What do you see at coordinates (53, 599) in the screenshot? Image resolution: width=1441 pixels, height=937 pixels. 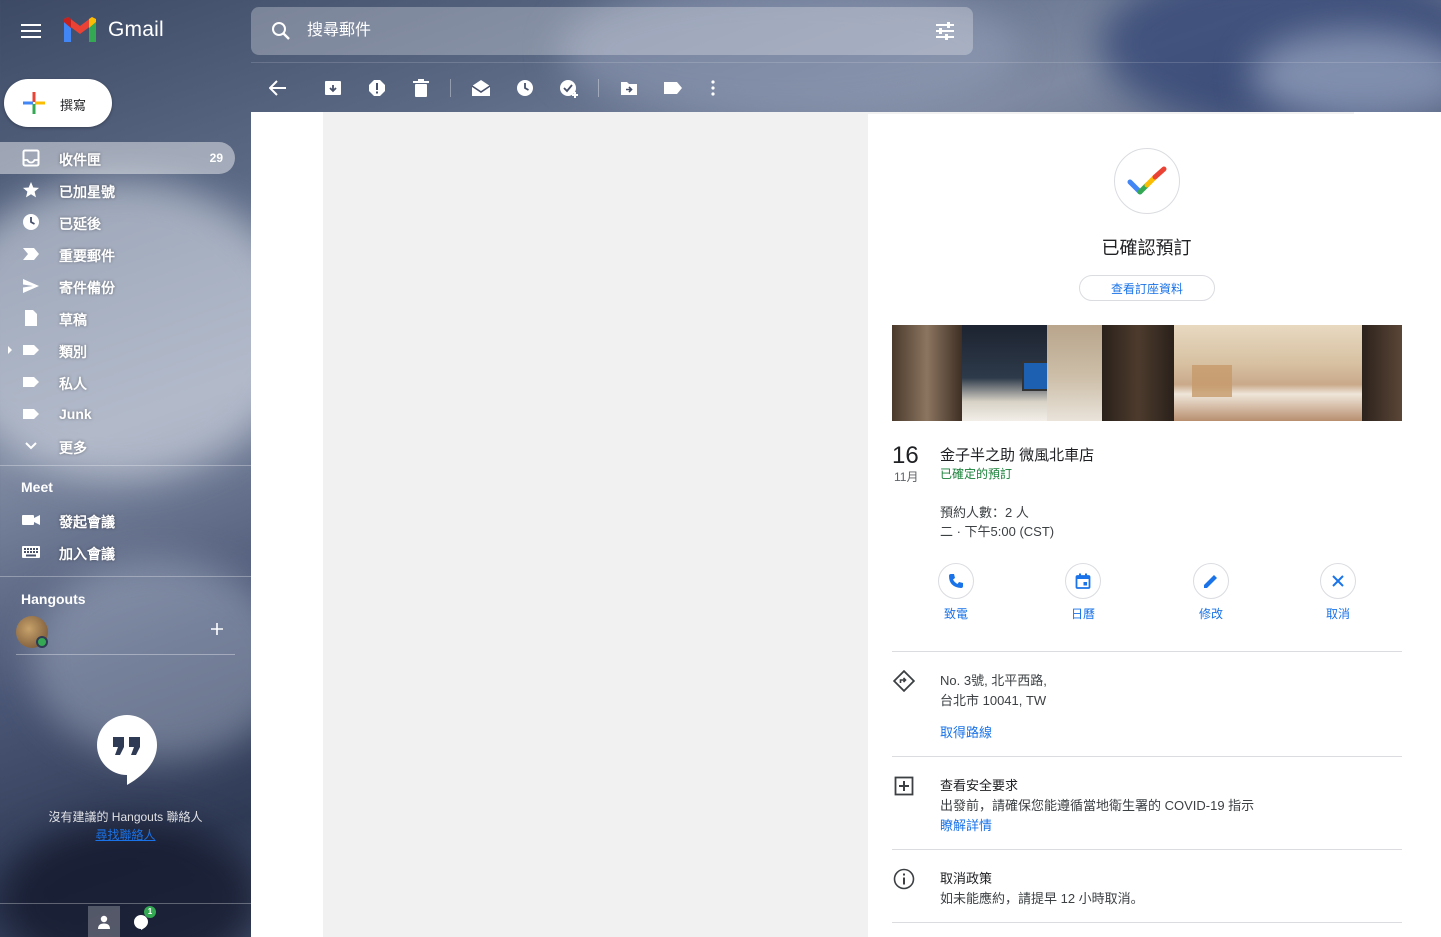 I see `hangouts-title: Hangouts` at bounding box center [53, 599].